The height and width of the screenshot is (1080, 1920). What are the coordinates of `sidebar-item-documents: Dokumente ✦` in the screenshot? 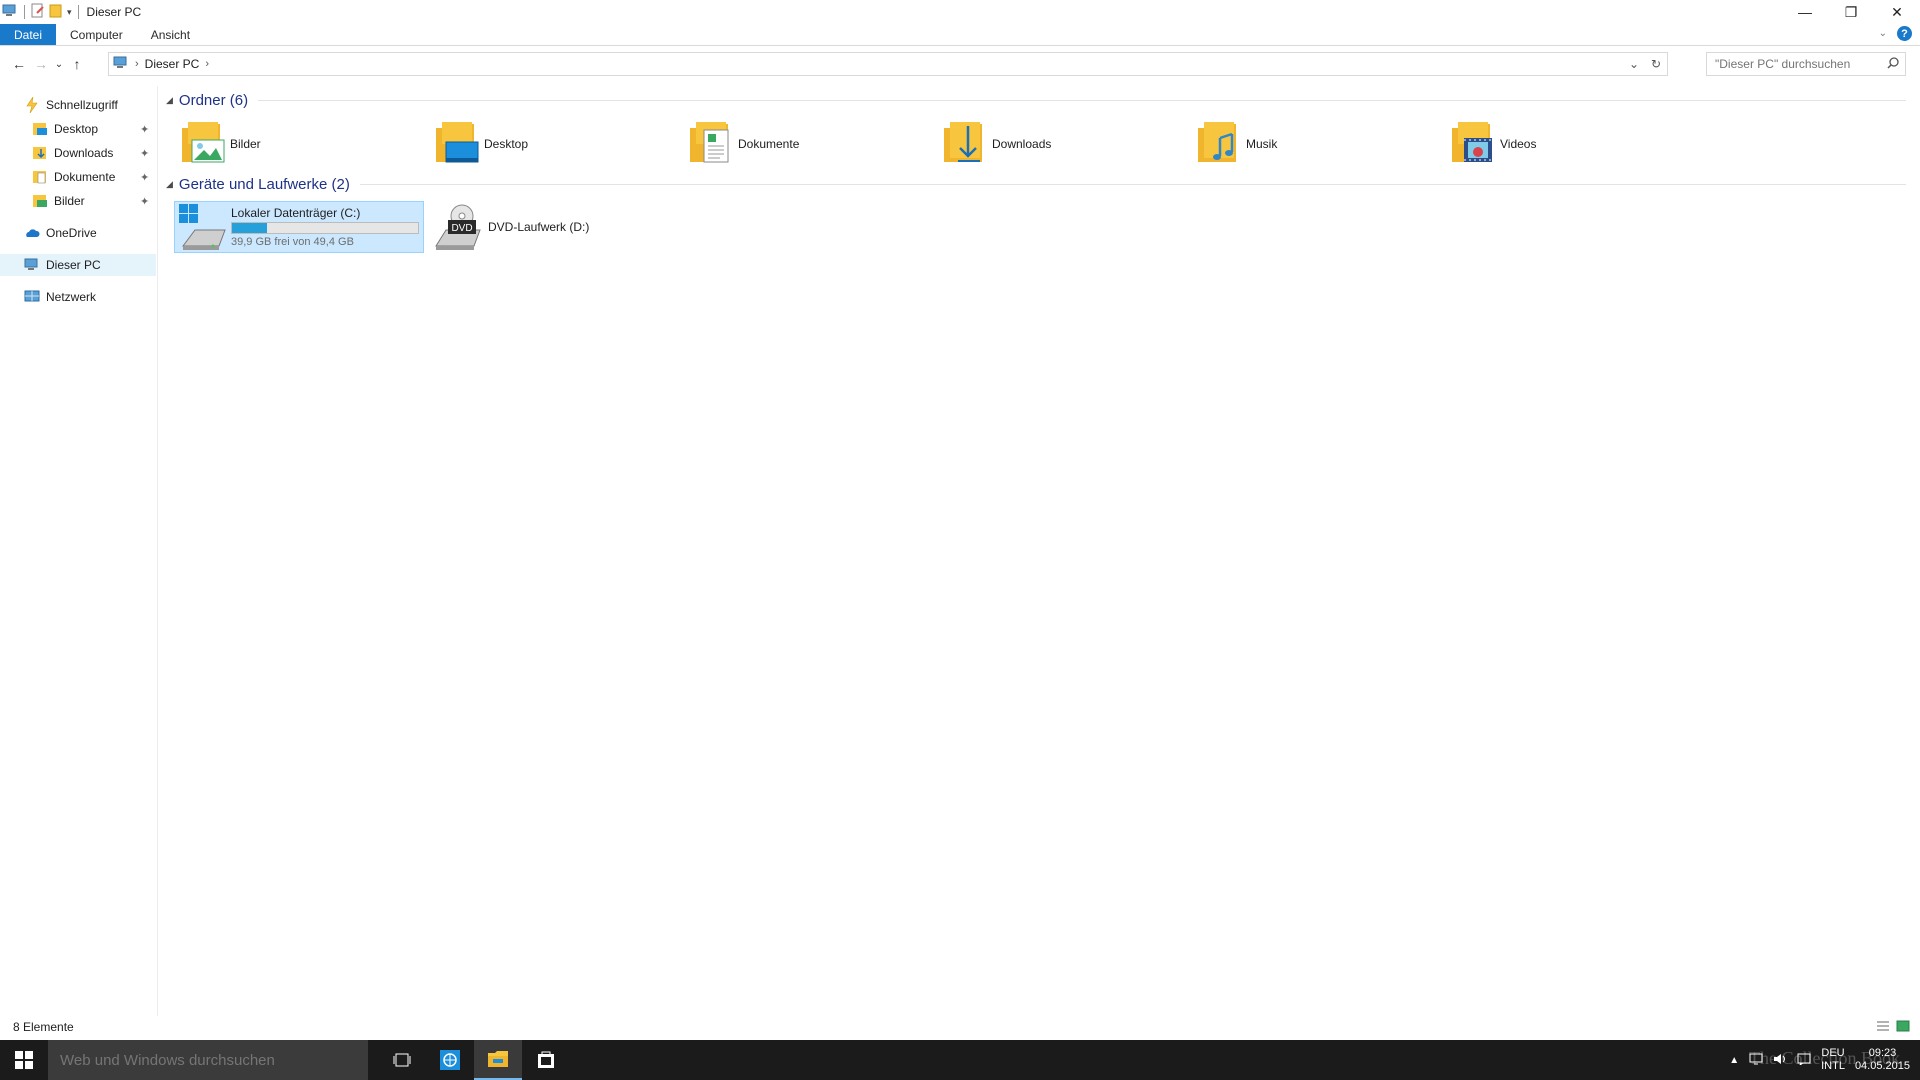 It's located at (95, 177).